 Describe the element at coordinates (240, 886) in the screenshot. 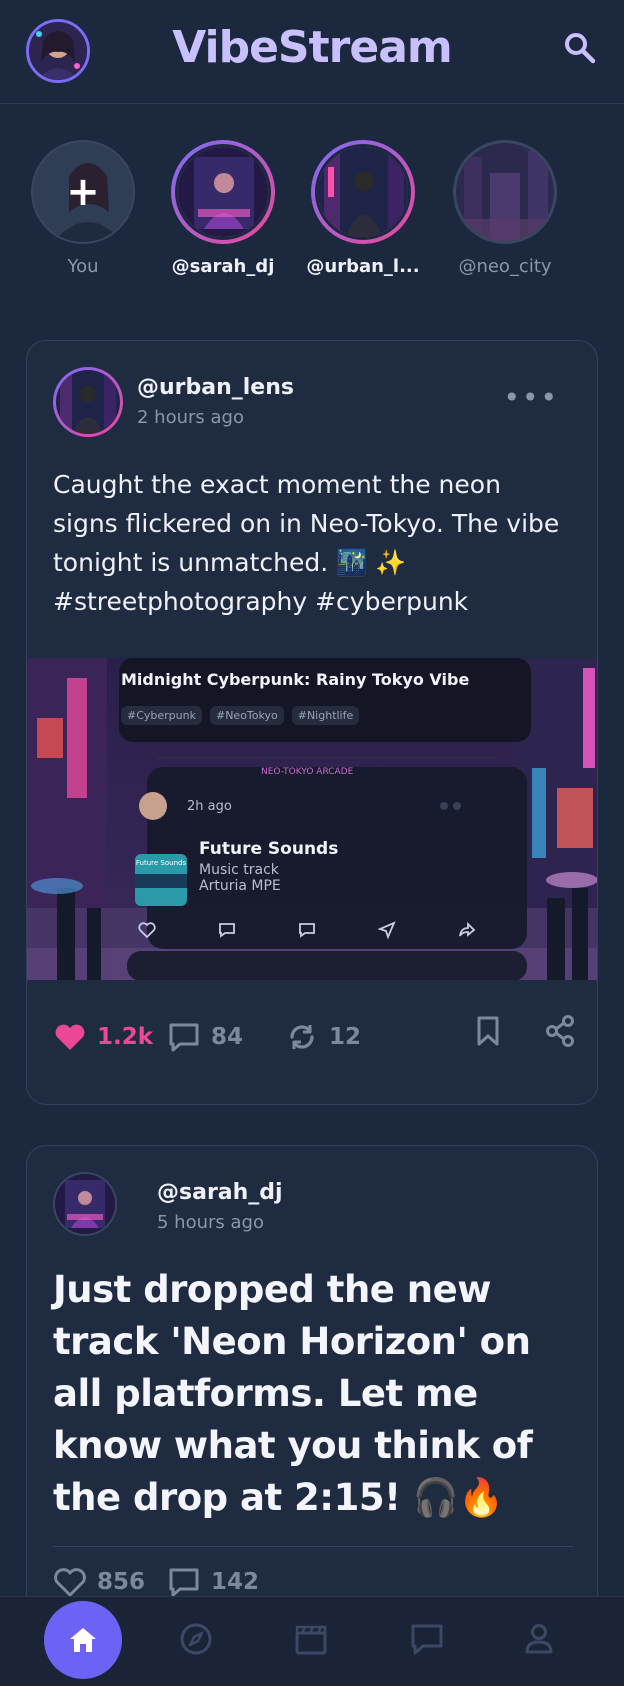

I see `image-track-sub: Arturia MPE` at that location.